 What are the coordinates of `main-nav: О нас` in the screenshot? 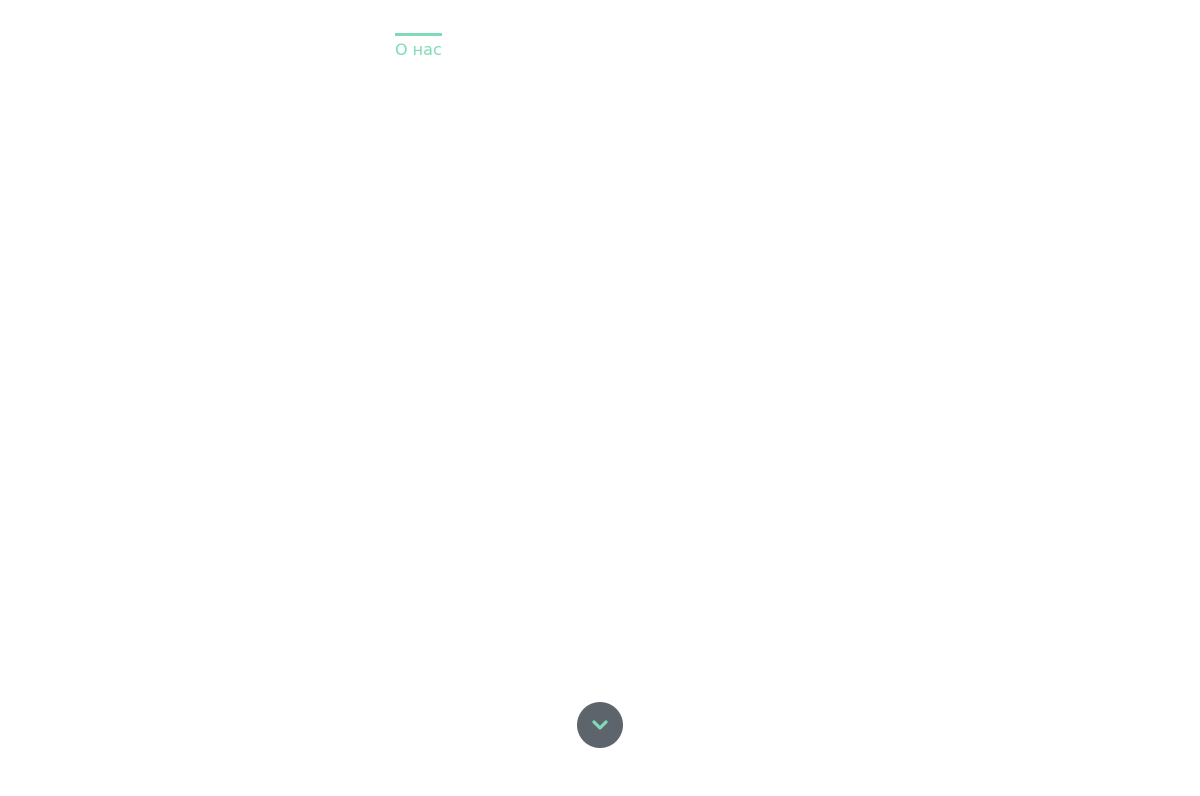 It's located at (418, 46).